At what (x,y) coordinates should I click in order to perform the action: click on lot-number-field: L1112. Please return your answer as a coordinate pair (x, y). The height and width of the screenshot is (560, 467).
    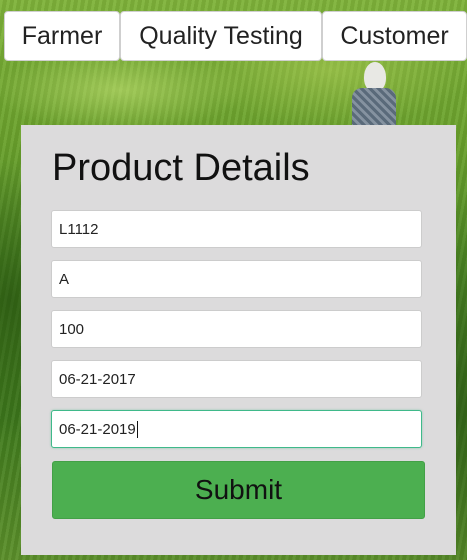
    Looking at the image, I should click on (236, 229).